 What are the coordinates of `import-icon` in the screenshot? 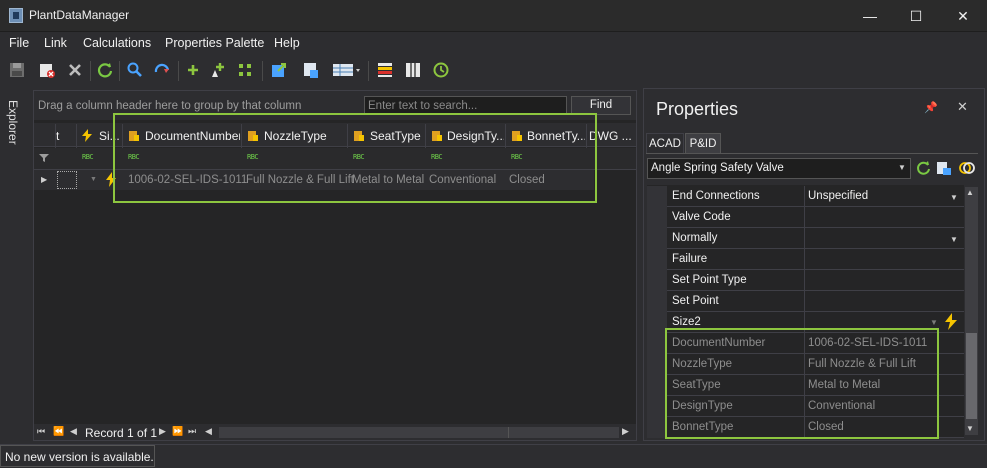 It's located at (311, 70).